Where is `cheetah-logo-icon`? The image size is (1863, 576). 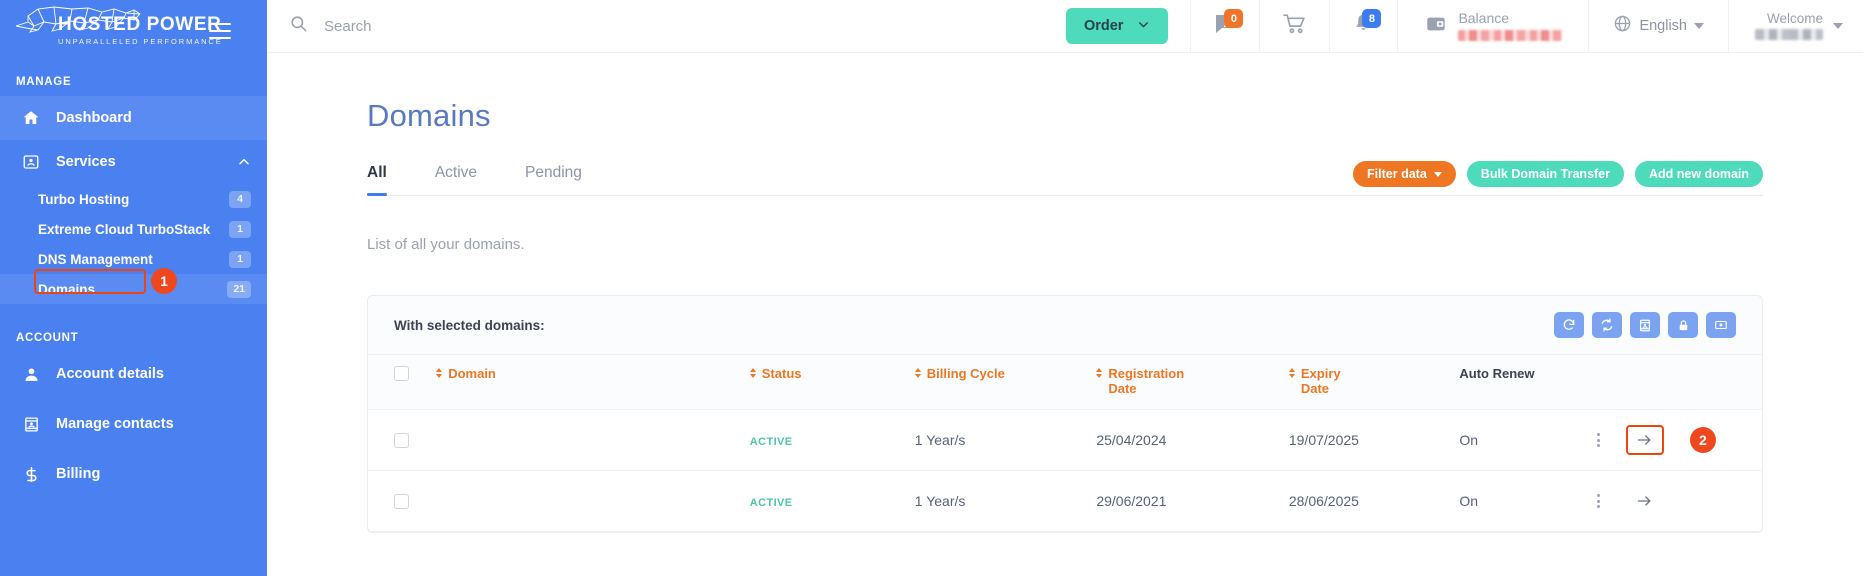
cheetah-logo-icon is located at coordinates (78, 19).